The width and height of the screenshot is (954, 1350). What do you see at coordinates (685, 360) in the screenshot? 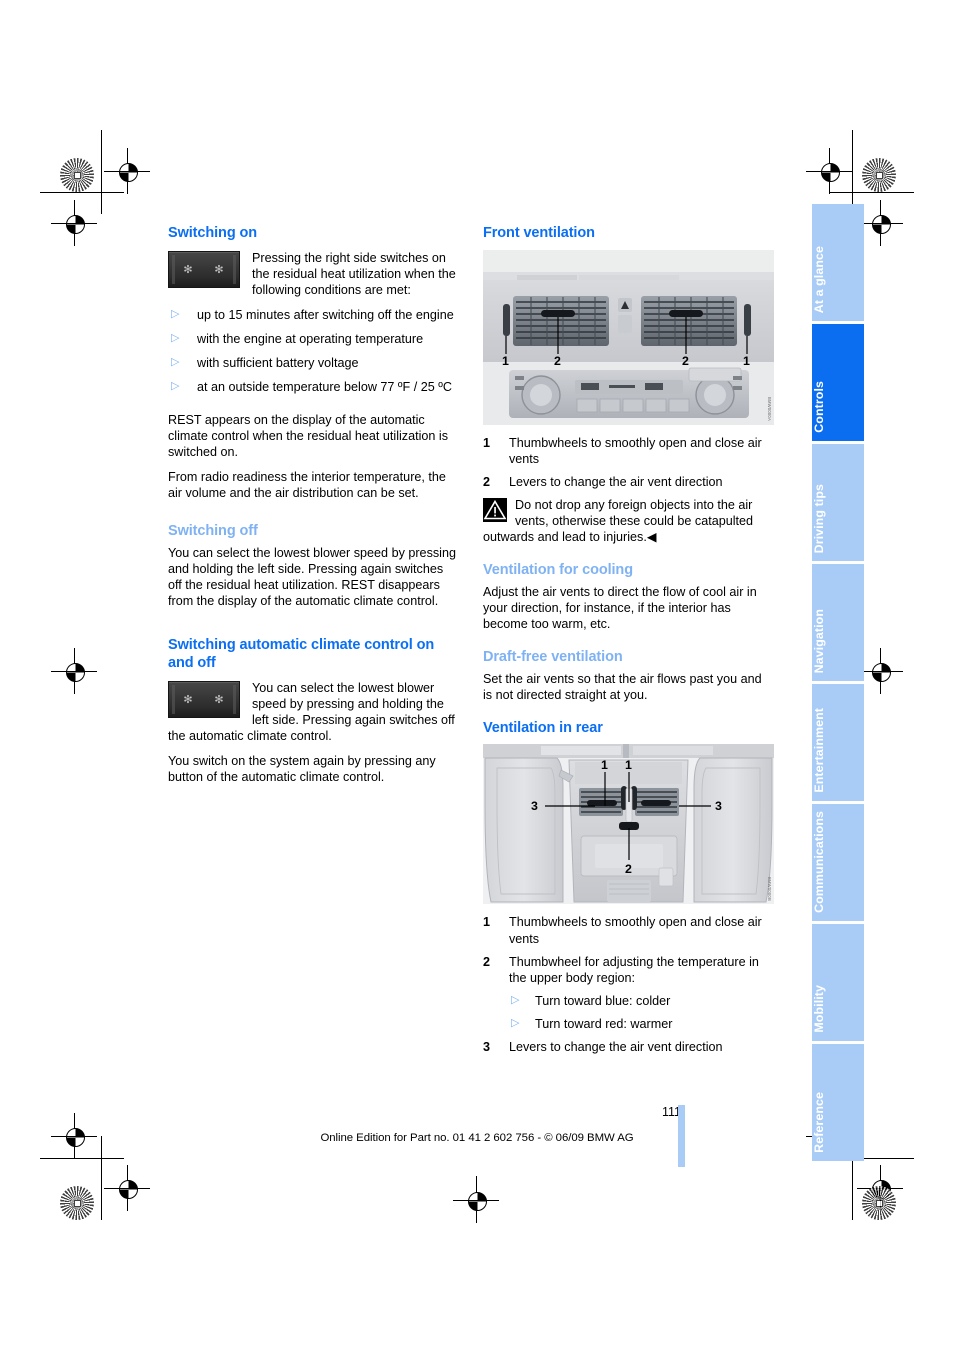
I see `figure-callout-2-right: 2` at bounding box center [685, 360].